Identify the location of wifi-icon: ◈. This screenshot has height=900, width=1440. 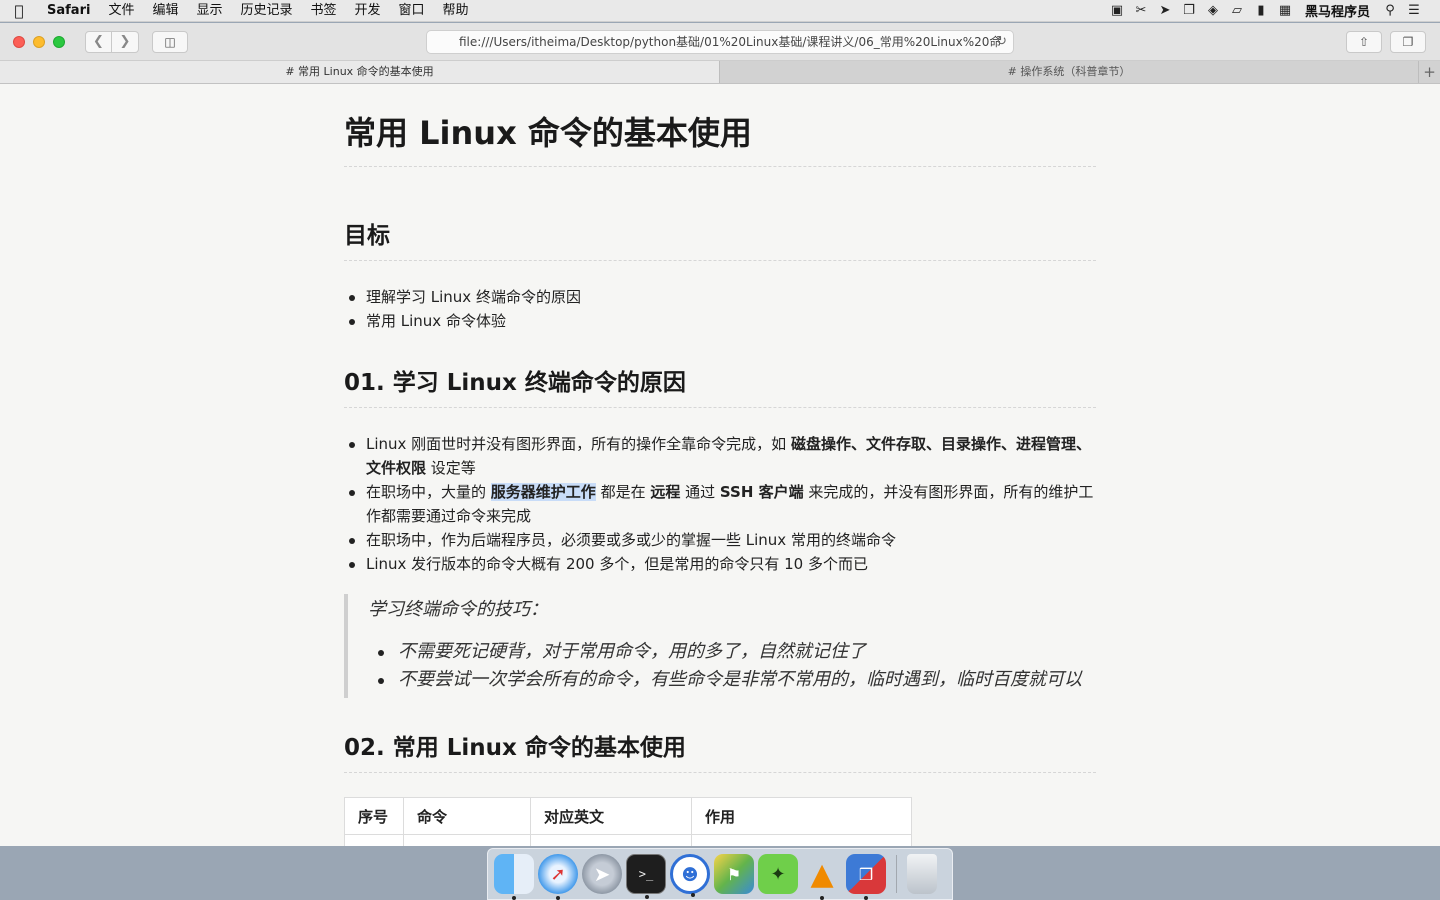
(1213, 10).